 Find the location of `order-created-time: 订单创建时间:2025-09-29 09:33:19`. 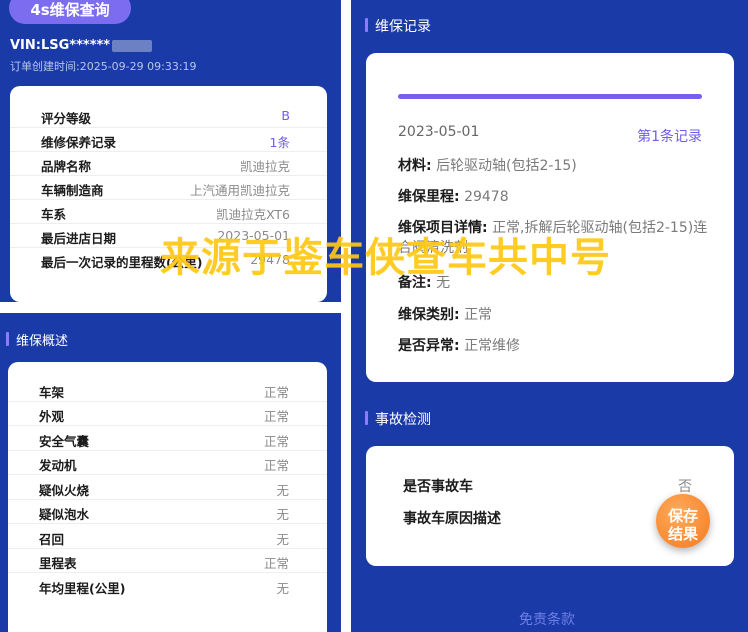

order-created-time: 订单创建时间:2025-09-29 09:33:19 is located at coordinates (103, 66).